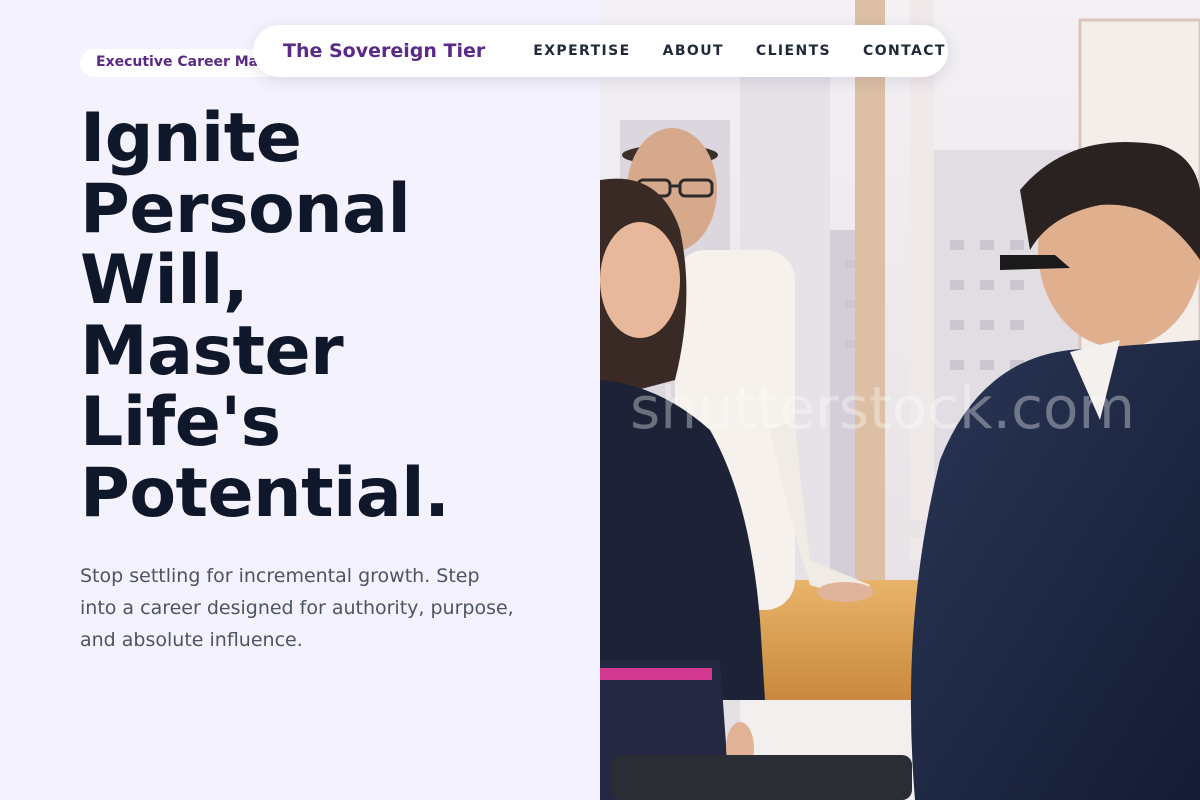 The height and width of the screenshot is (800, 1200). What do you see at coordinates (882, 408) in the screenshot?
I see `watermark-text: shutterstock.com` at bounding box center [882, 408].